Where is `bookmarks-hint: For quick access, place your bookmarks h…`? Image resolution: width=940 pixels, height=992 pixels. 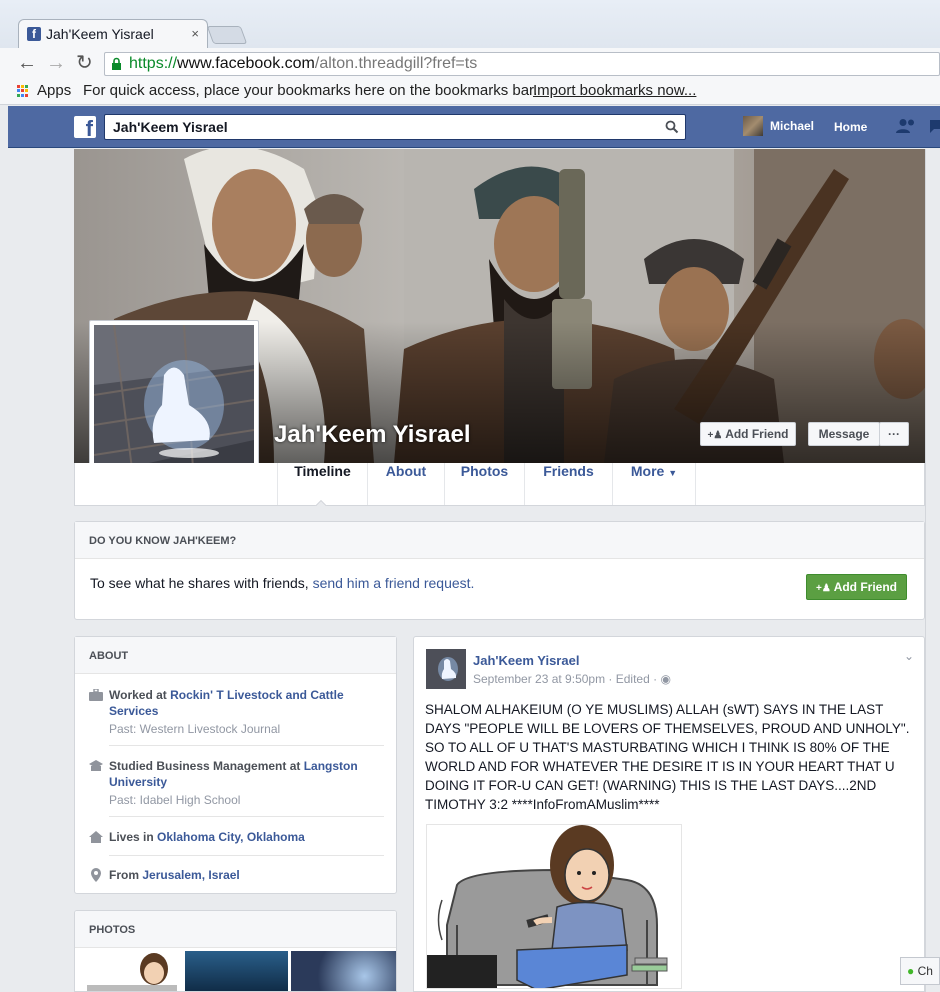
bookmarks-hint: For quick access, place your bookmarks h… is located at coordinates (310, 90).